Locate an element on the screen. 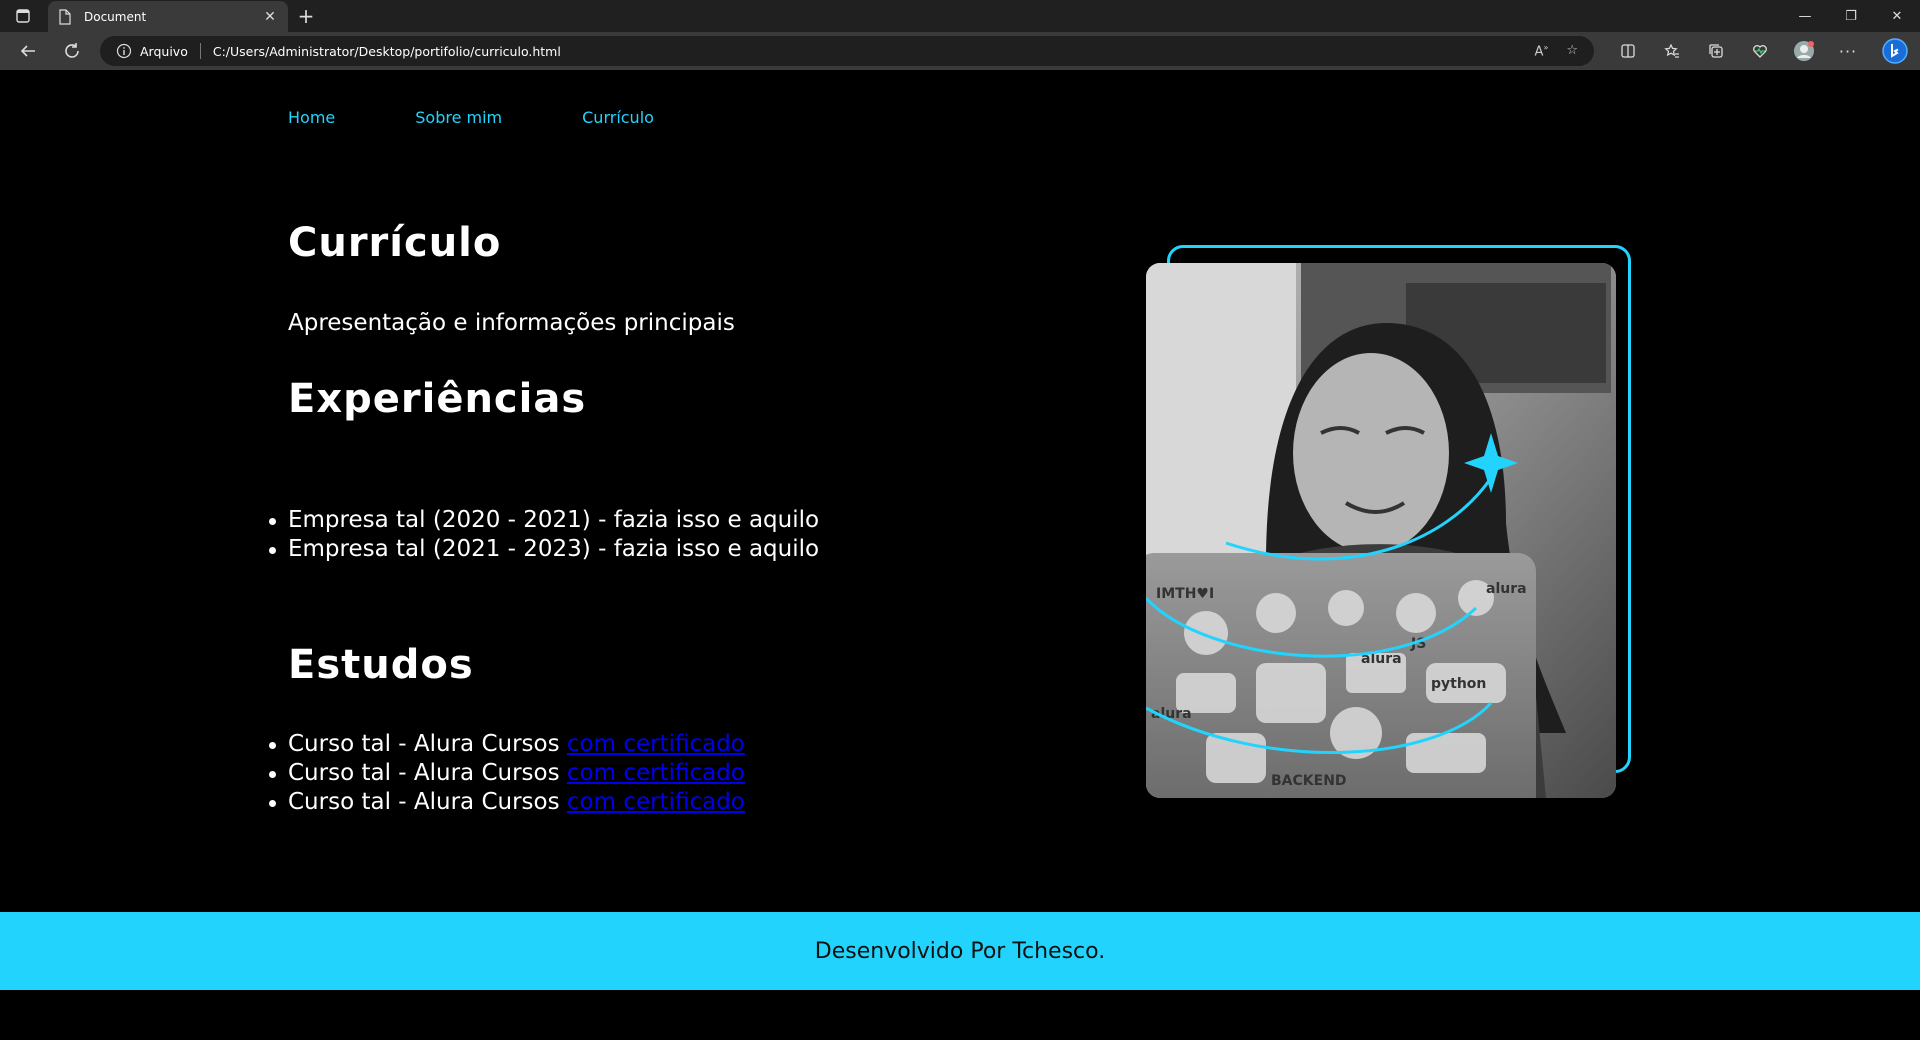  favorites-button is located at coordinates (1672, 51).